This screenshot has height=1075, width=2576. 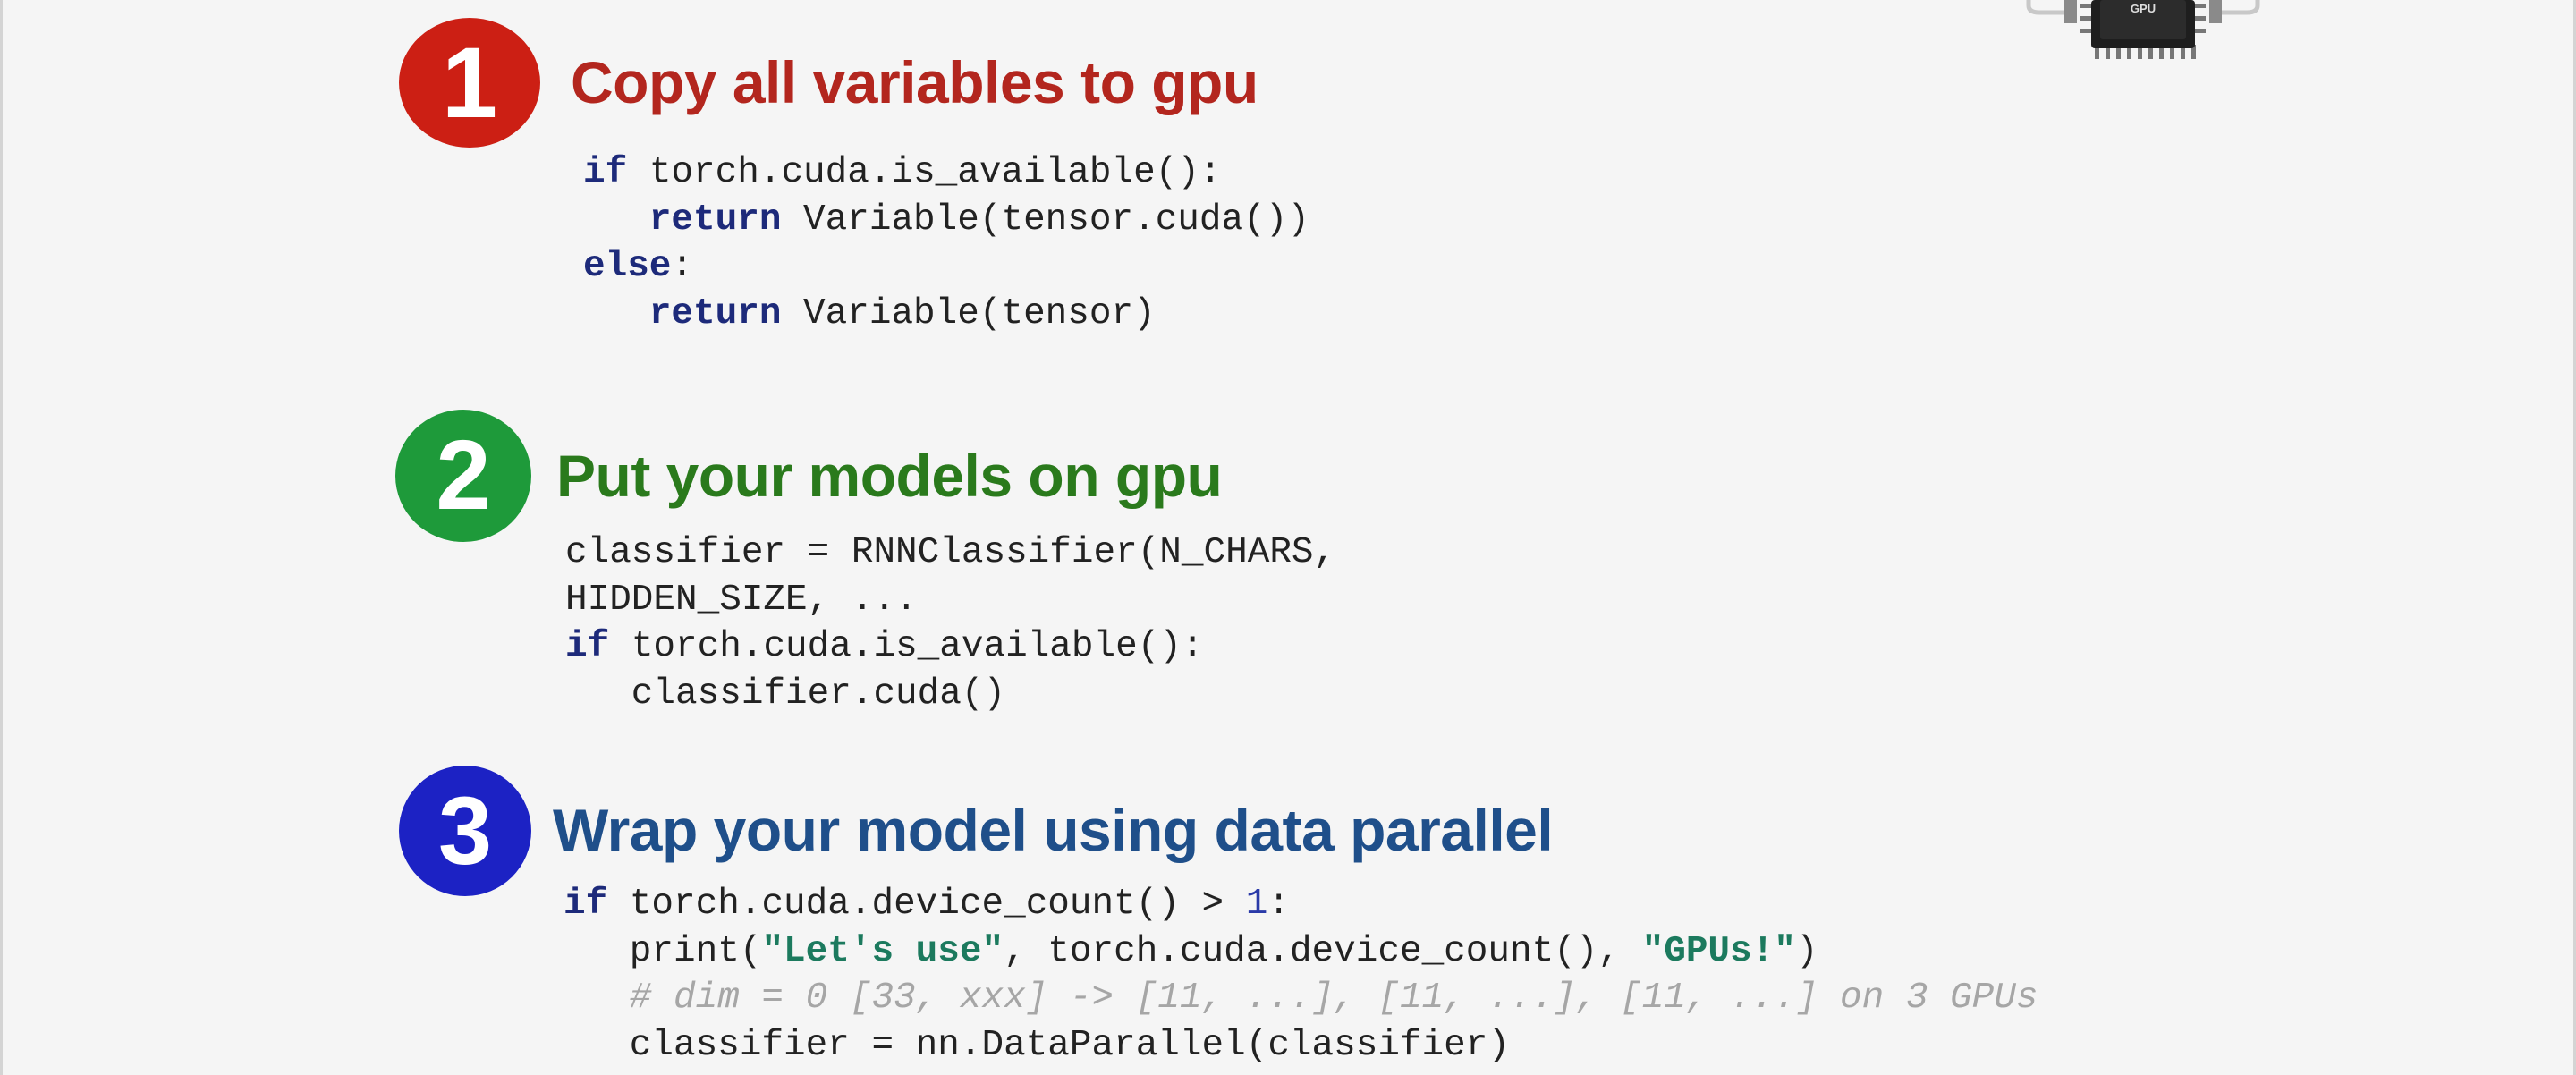 I want to click on code-line: if torch.cuda.device_count() > 1:, so click(x=1301, y=904).